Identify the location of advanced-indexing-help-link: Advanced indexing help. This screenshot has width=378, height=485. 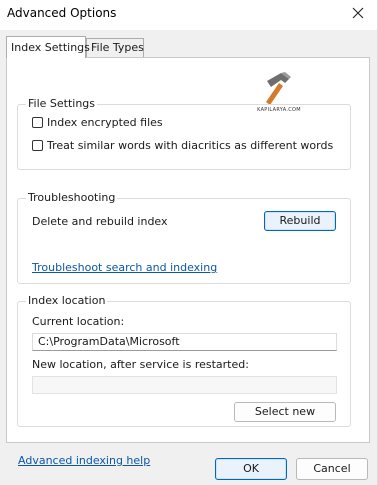
(84, 460).